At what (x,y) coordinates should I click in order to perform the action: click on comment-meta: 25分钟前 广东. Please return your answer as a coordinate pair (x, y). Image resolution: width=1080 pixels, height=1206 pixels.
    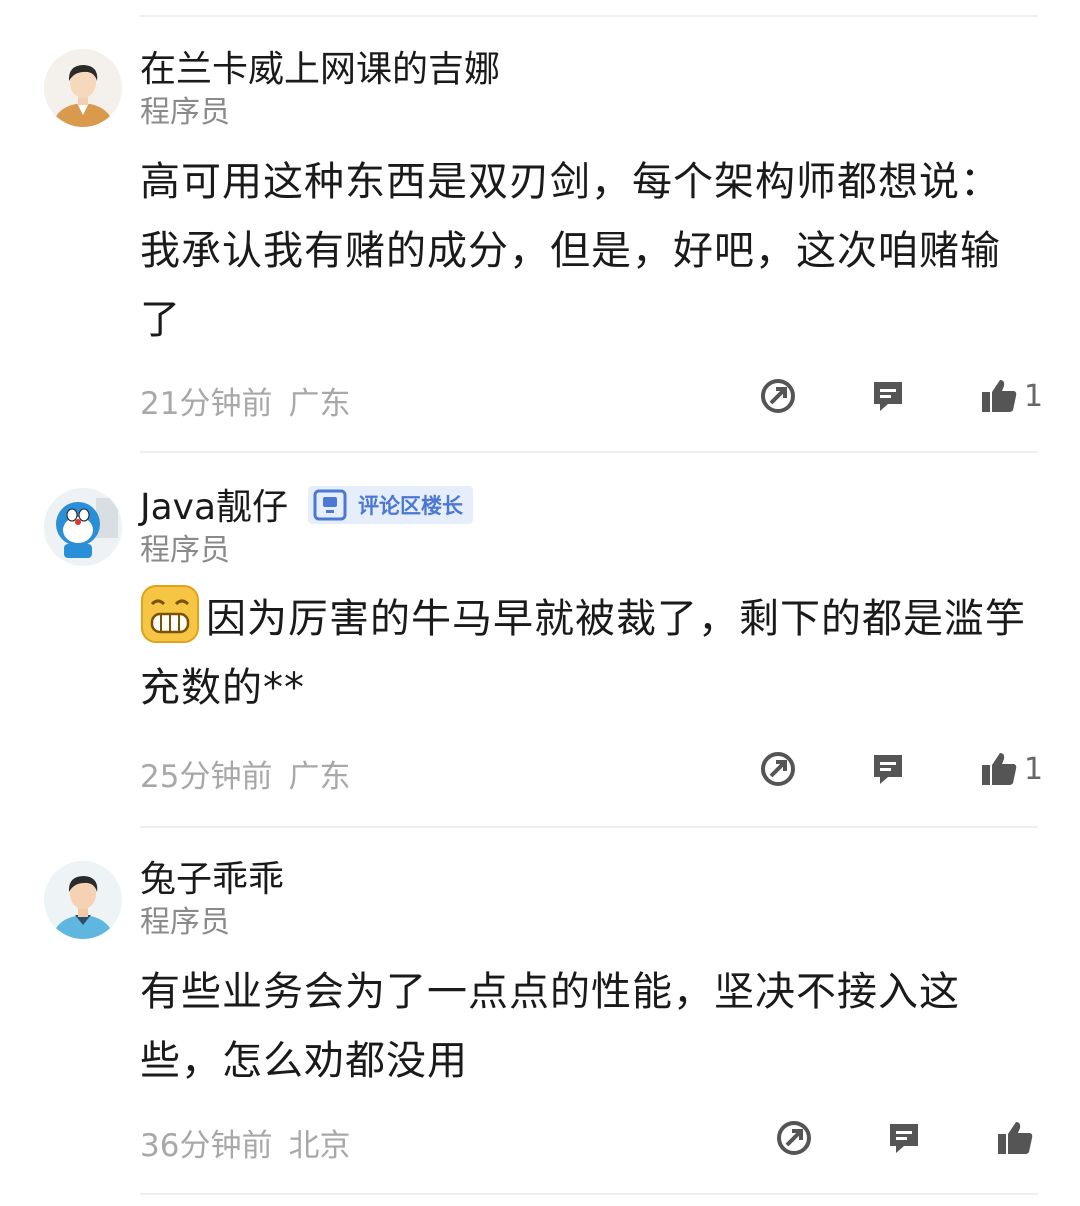
    Looking at the image, I should click on (245, 773).